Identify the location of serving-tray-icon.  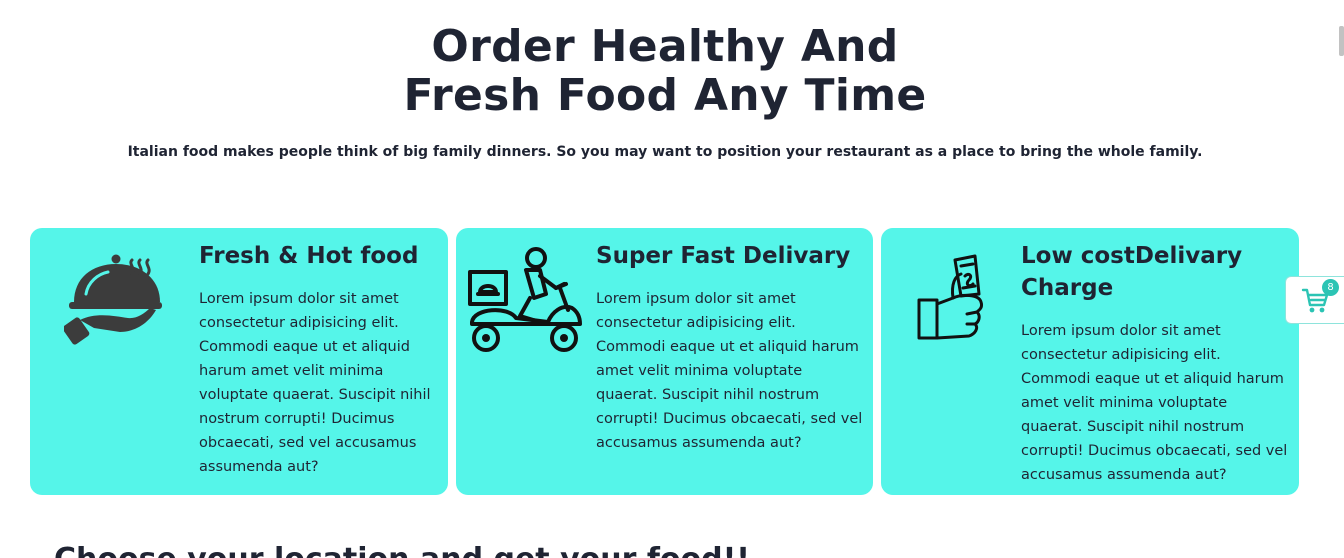
(113, 300).